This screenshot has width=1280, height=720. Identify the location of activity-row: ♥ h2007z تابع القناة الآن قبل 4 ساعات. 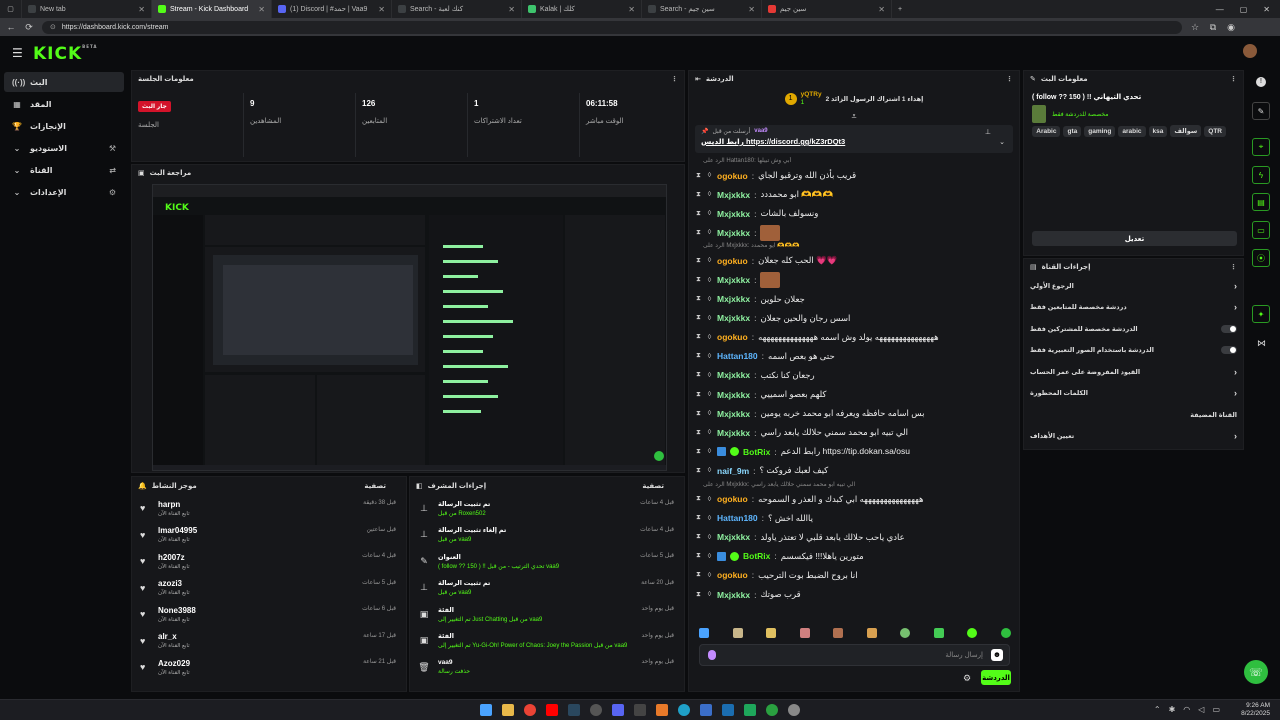
(269, 561).